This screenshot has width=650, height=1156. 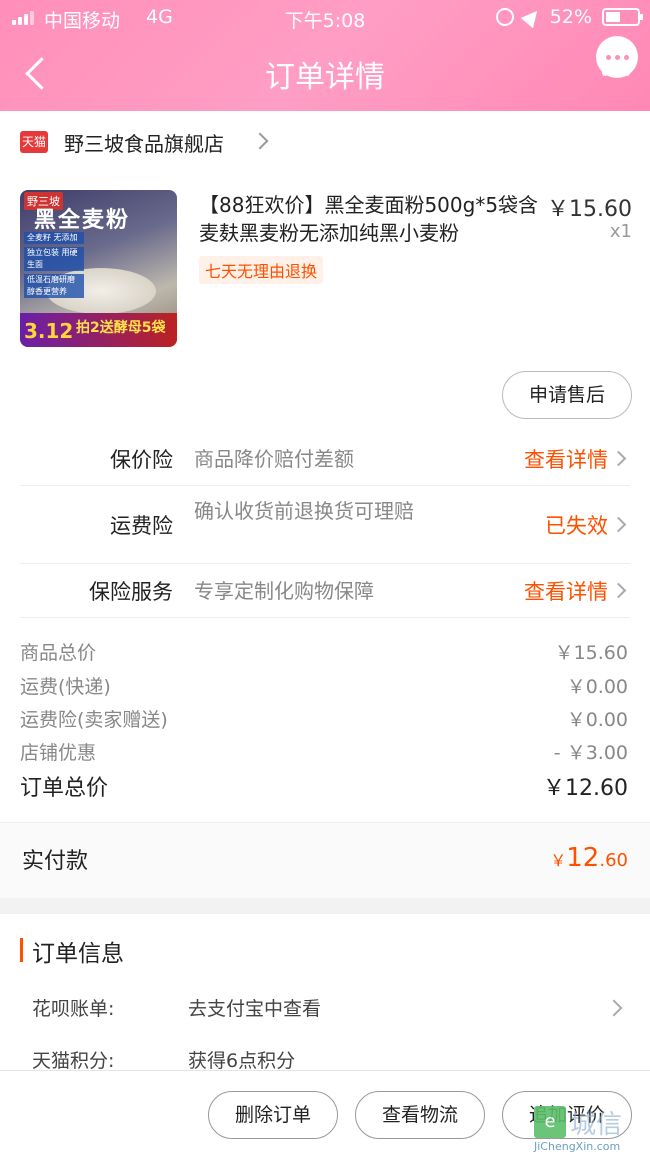 What do you see at coordinates (576, 525) in the screenshot?
I see `insurance-status: 已失效` at bounding box center [576, 525].